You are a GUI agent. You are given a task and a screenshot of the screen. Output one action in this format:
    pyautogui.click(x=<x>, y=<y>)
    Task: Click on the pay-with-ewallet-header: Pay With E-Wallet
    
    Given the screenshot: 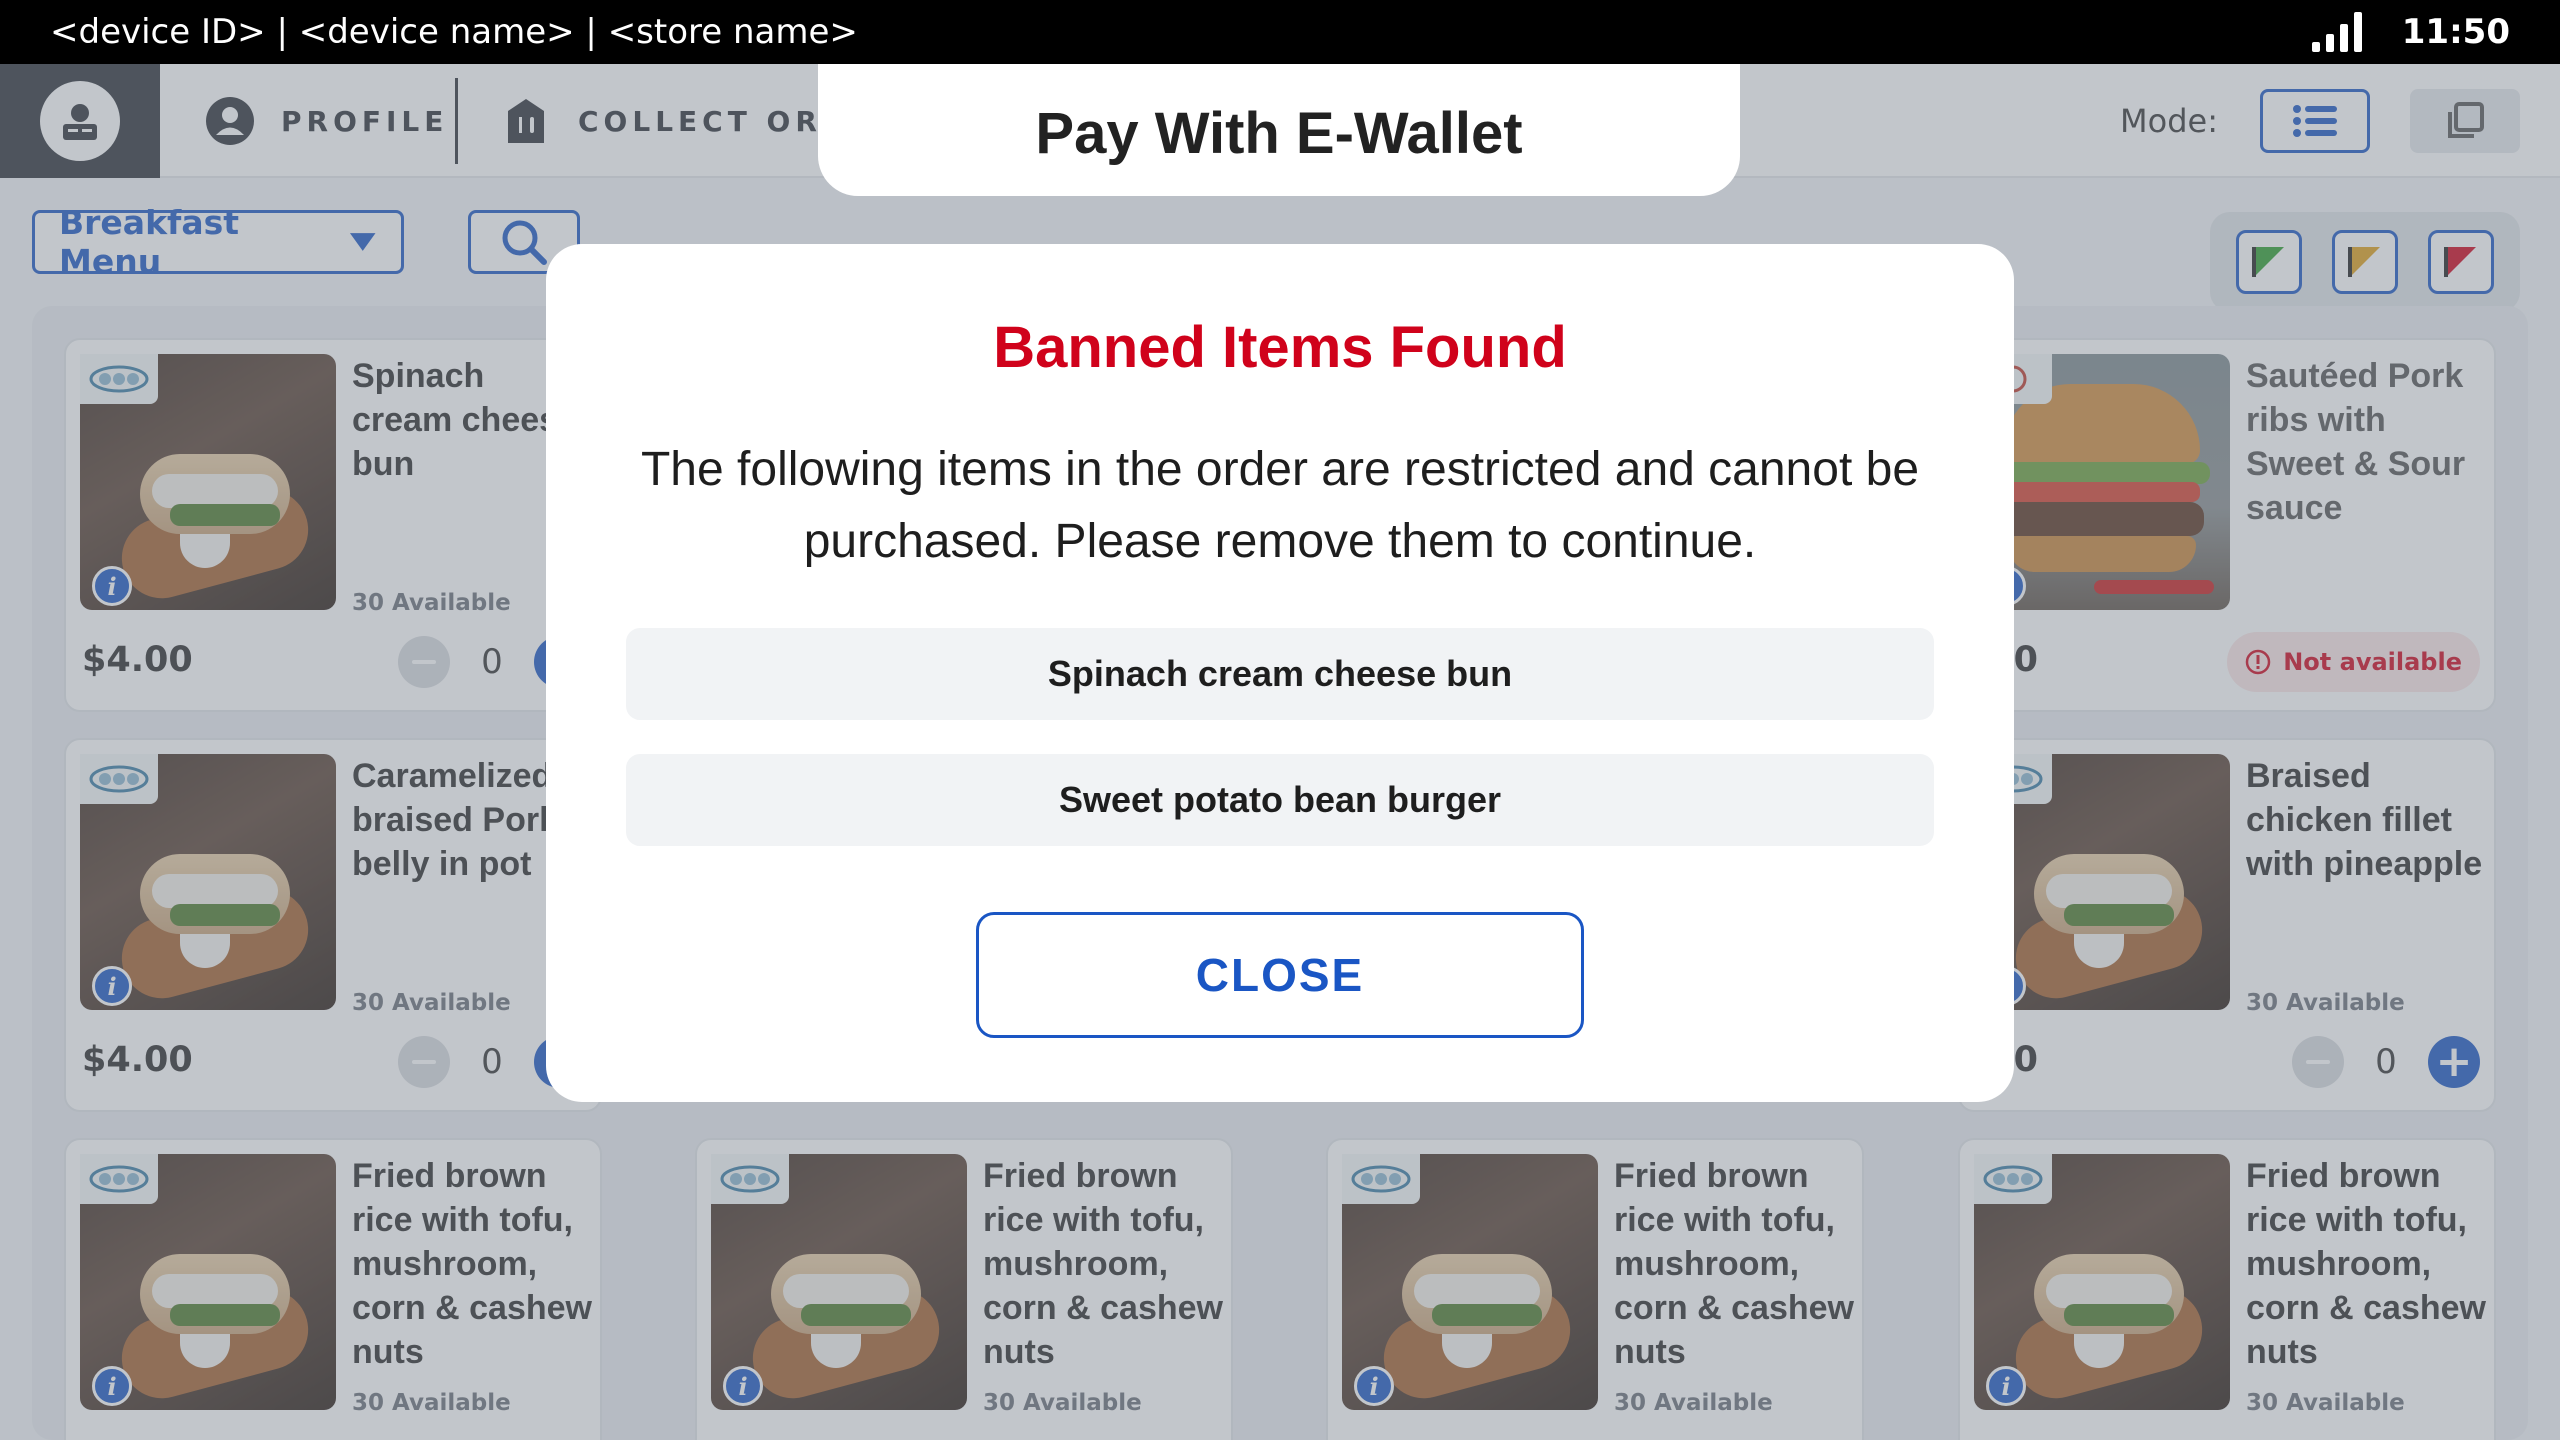 What is the action you would take?
    pyautogui.click(x=1279, y=130)
    